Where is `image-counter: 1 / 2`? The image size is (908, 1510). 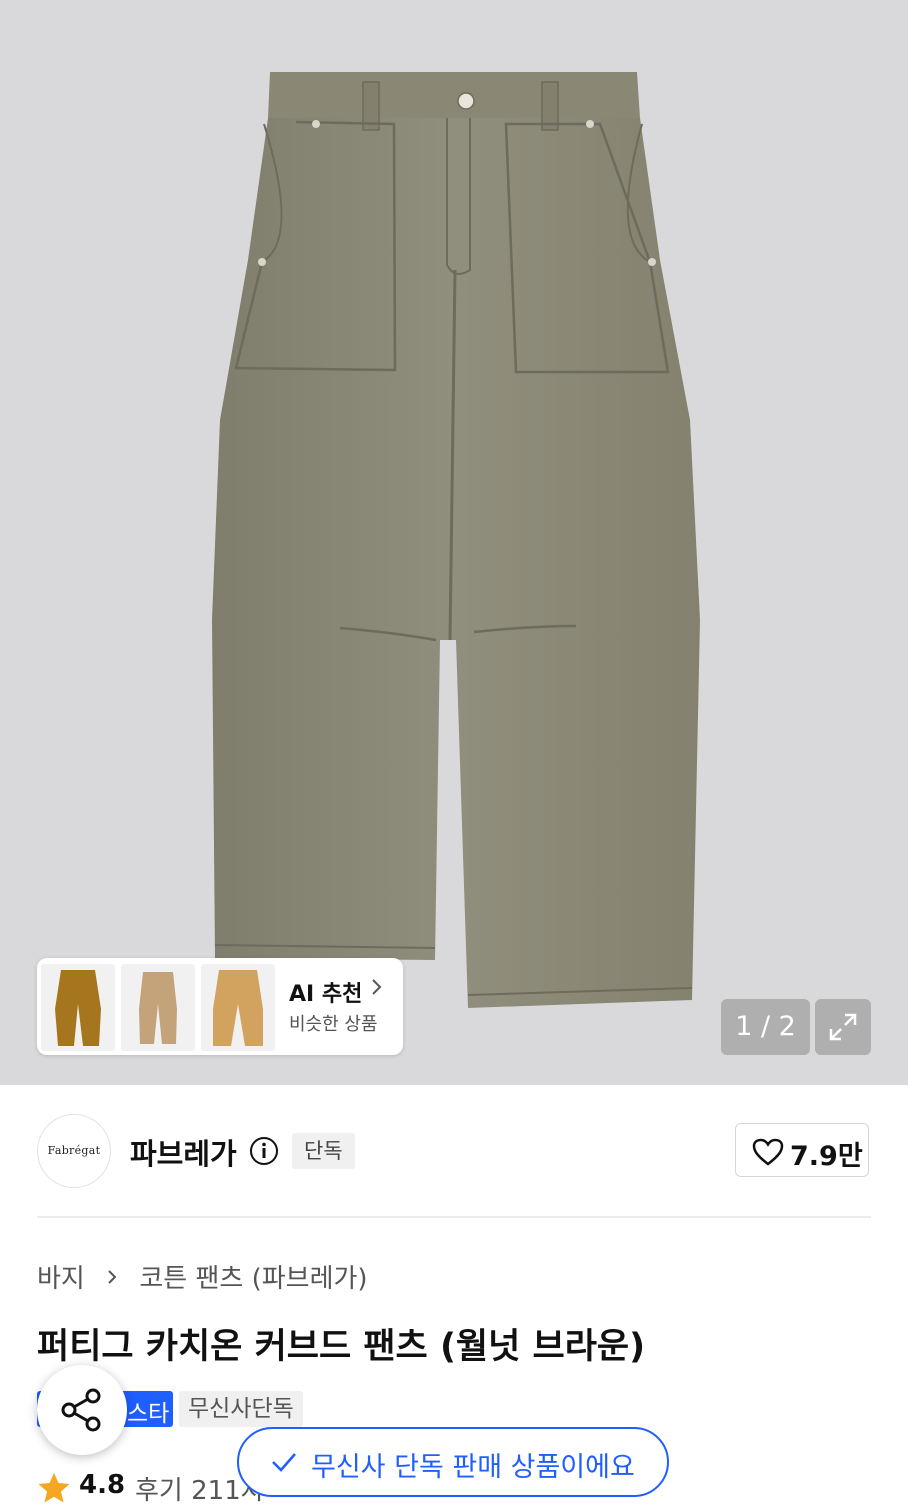 image-counter: 1 / 2 is located at coordinates (765, 1027).